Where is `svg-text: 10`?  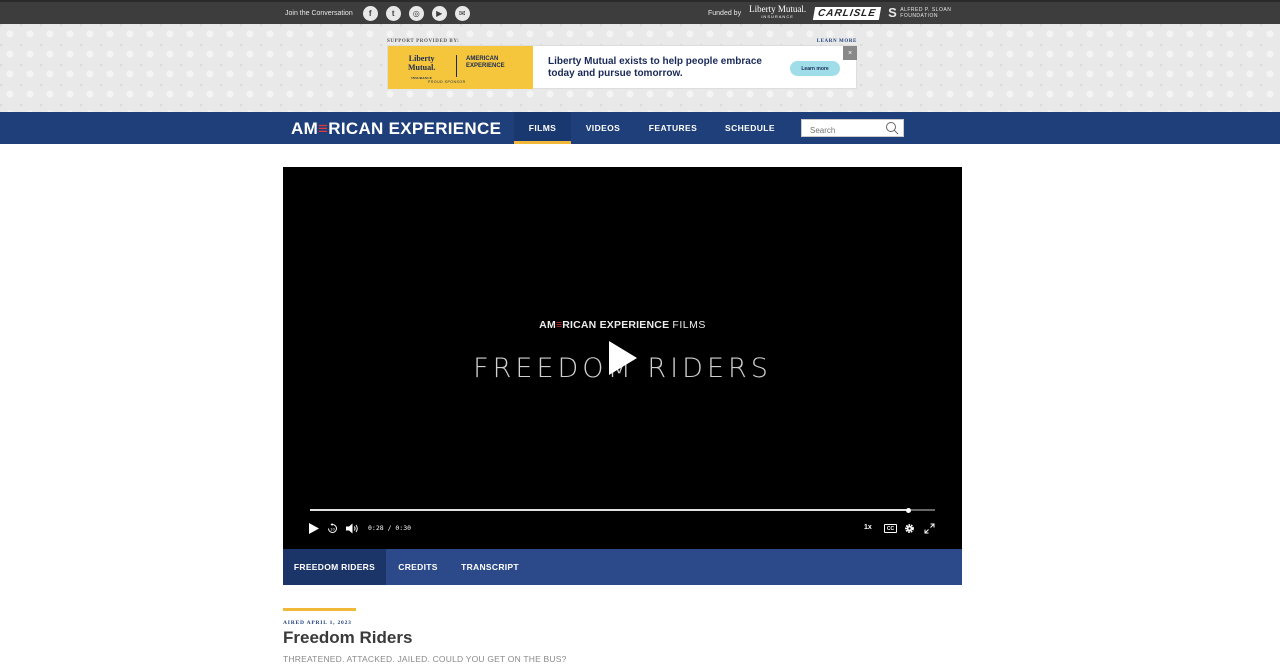 svg-text: 10 is located at coordinates (332, 528).